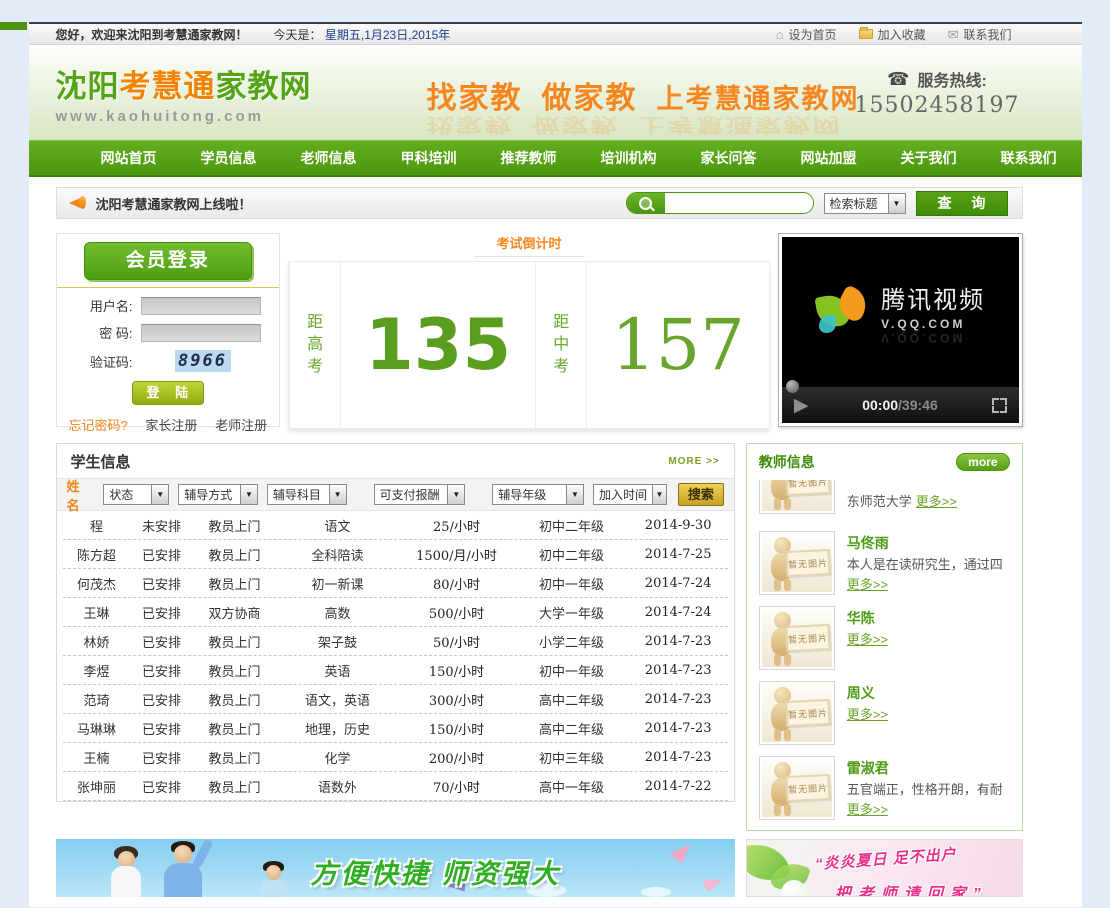  What do you see at coordinates (529, 158) in the screenshot?
I see `nav-item-recommended: 推荐教师` at bounding box center [529, 158].